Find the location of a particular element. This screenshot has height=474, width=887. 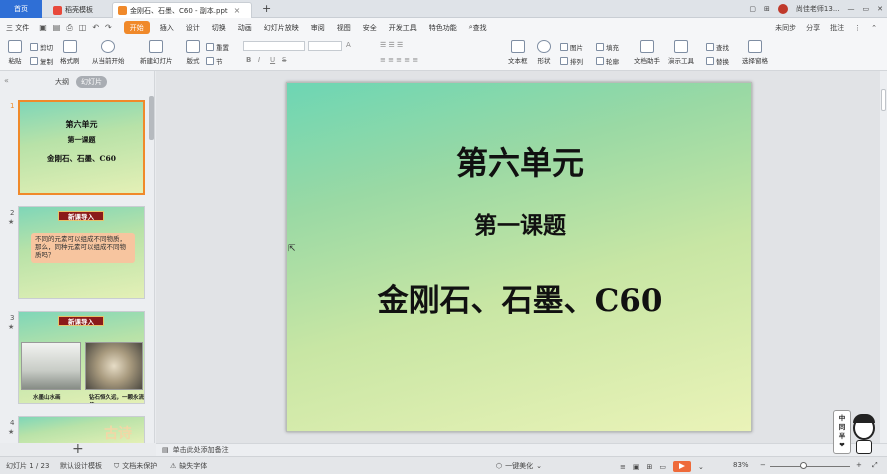

tab-outline: 大纲 is located at coordinates (62, 82).